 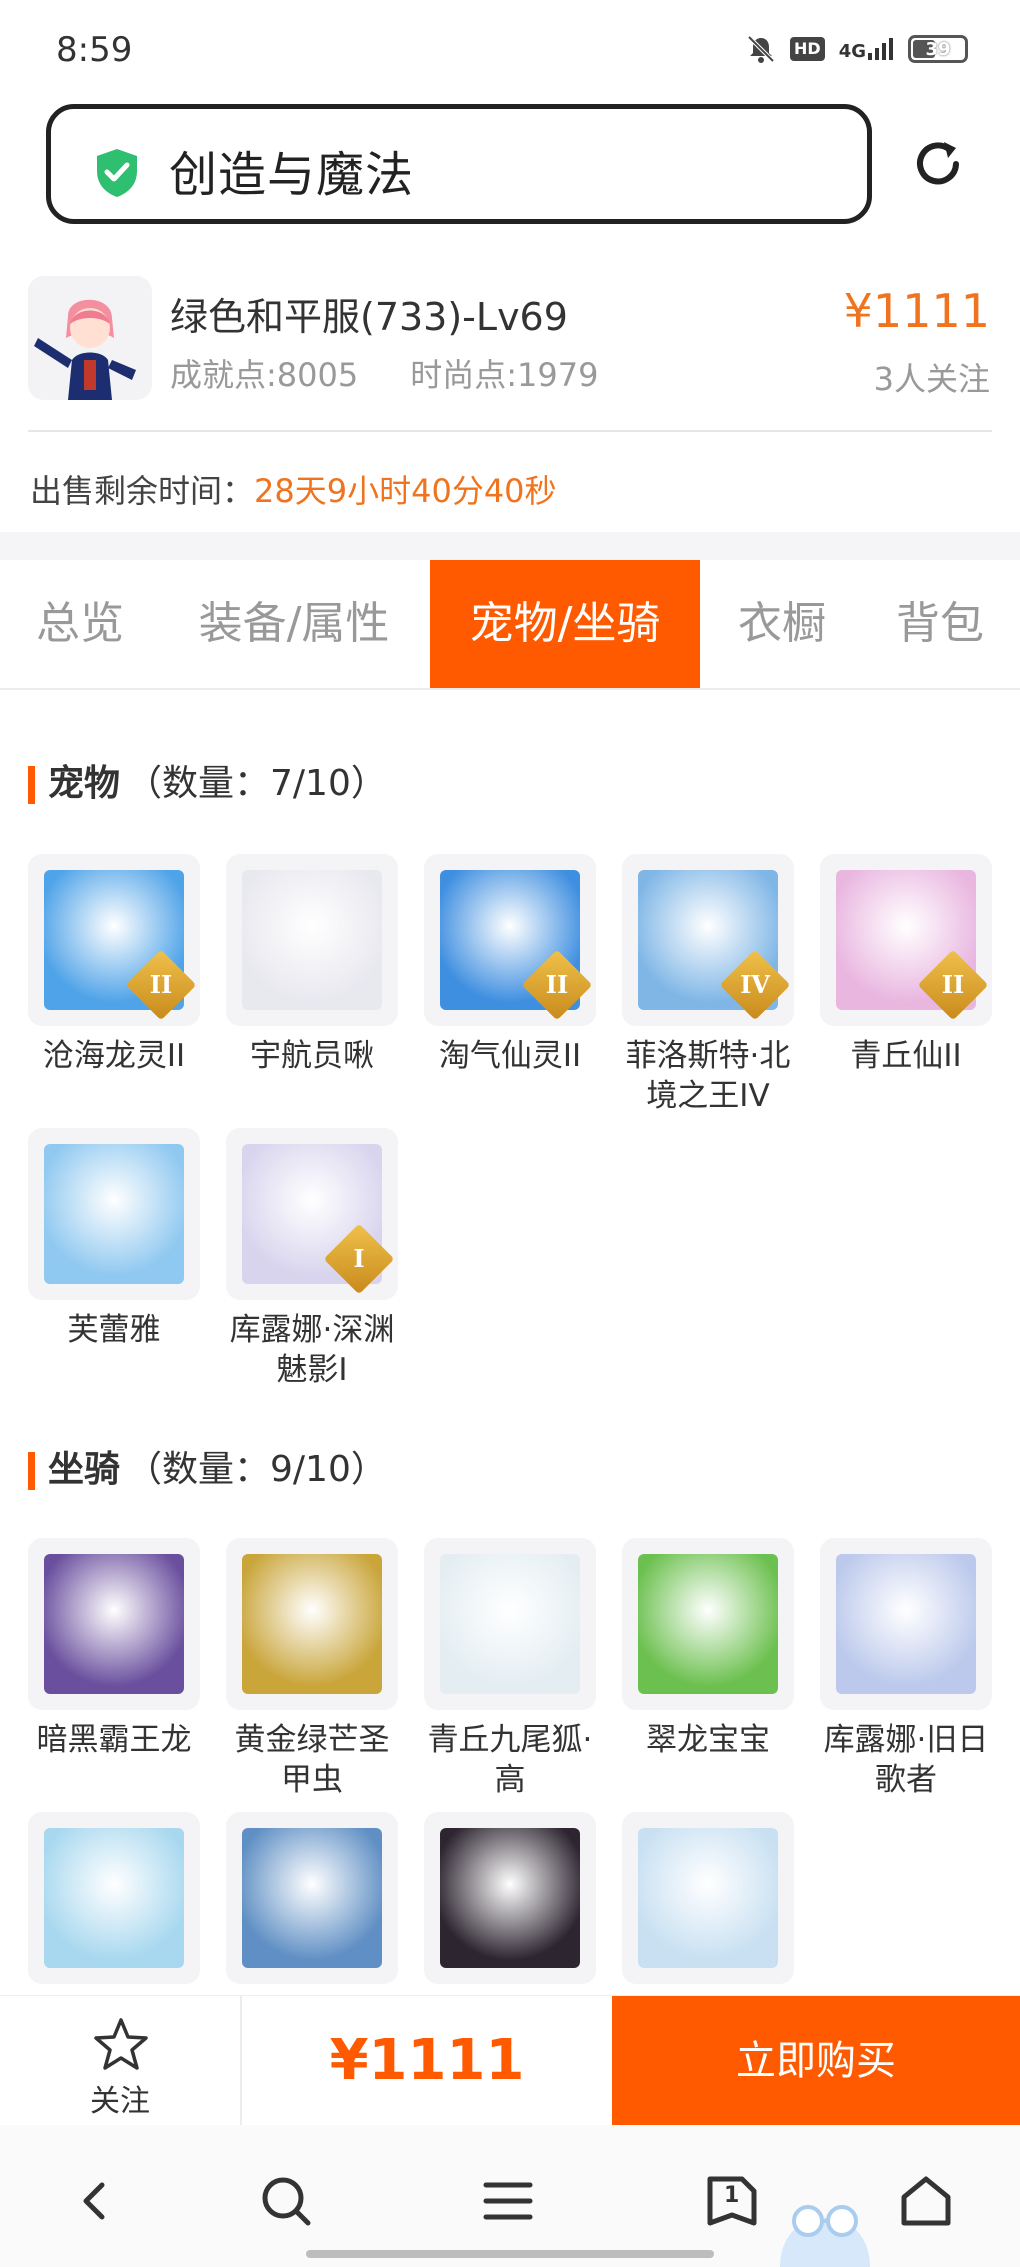 What do you see at coordinates (312, 1056) in the screenshot?
I see `pet-name: 宇航员啾` at bounding box center [312, 1056].